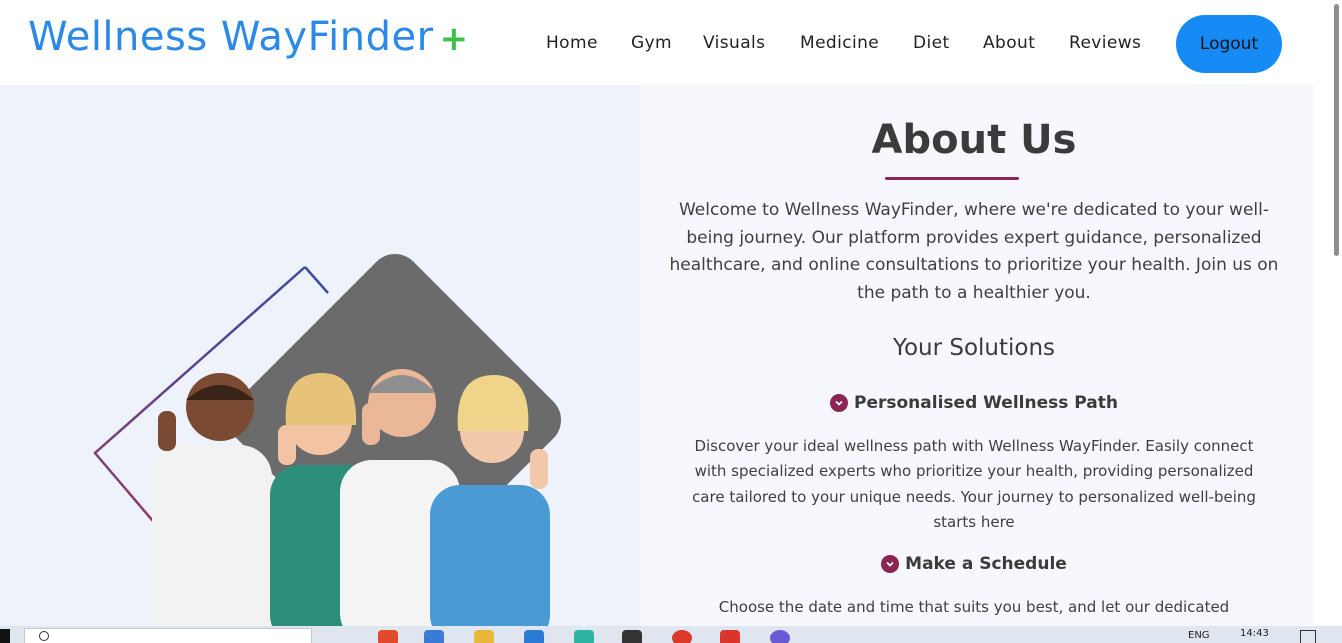 This screenshot has height=643, width=1342. What do you see at coordinates (1105, 43) in the screenshot?
I see `nav-reviews: Reviews` at bounding box center [1105, 43].